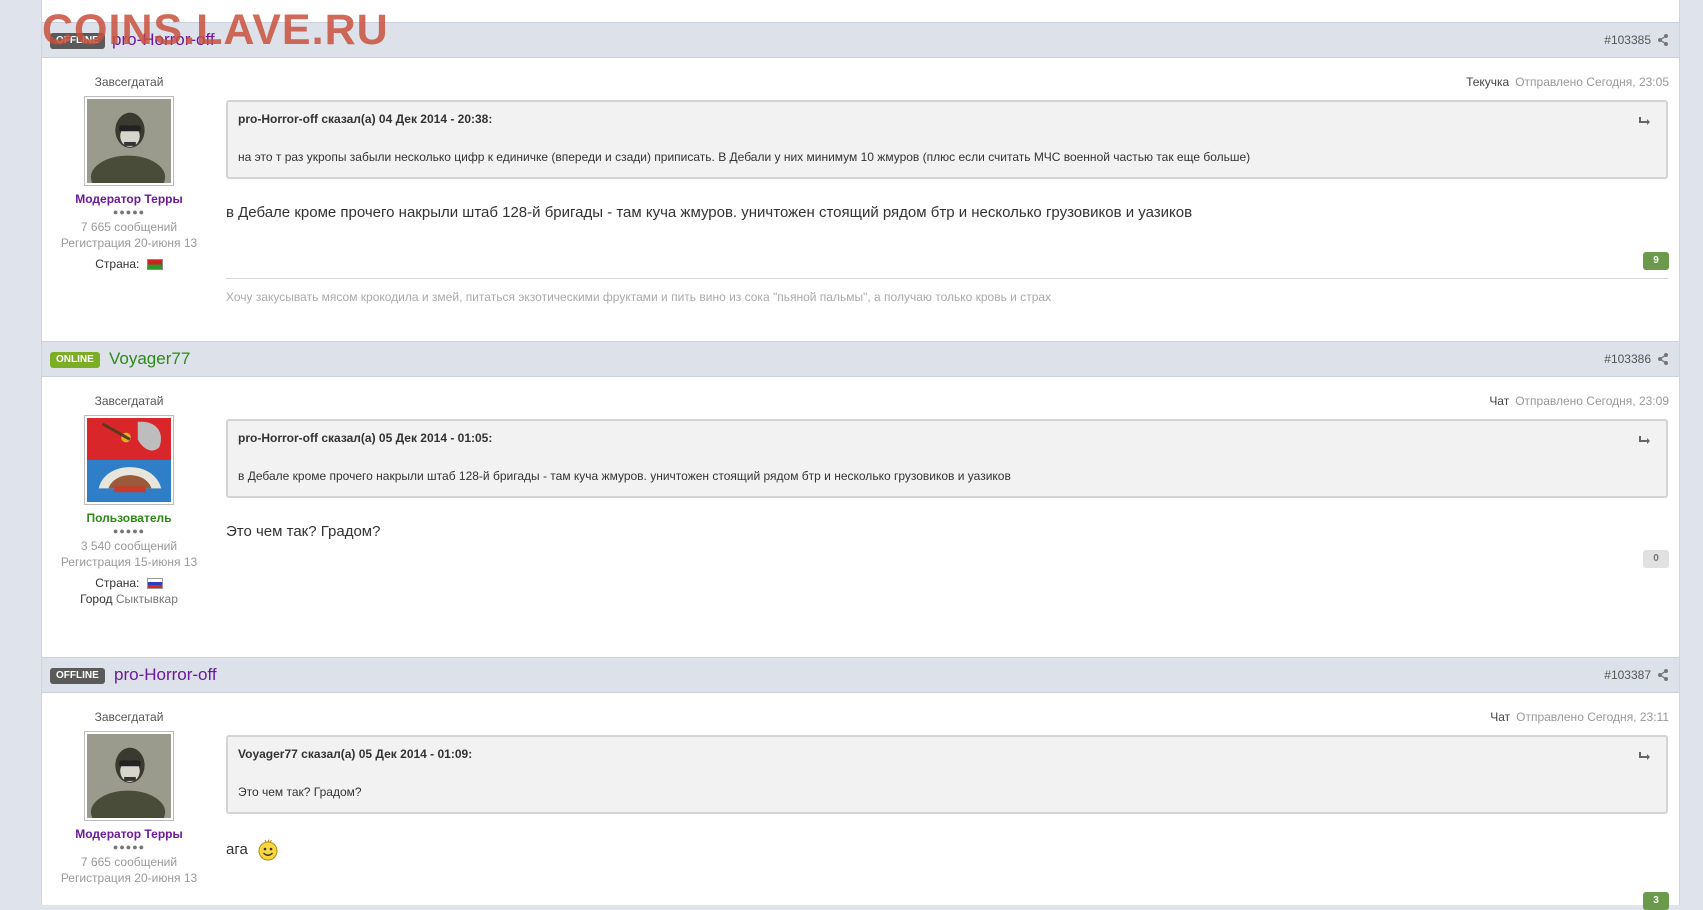 The height and width of the screenshot is (910, 1703). What do you see at coordinates (129, 546) in the screenshot?
I see `message-count: 3 540 сообщений` at bounding box center [129, 546].